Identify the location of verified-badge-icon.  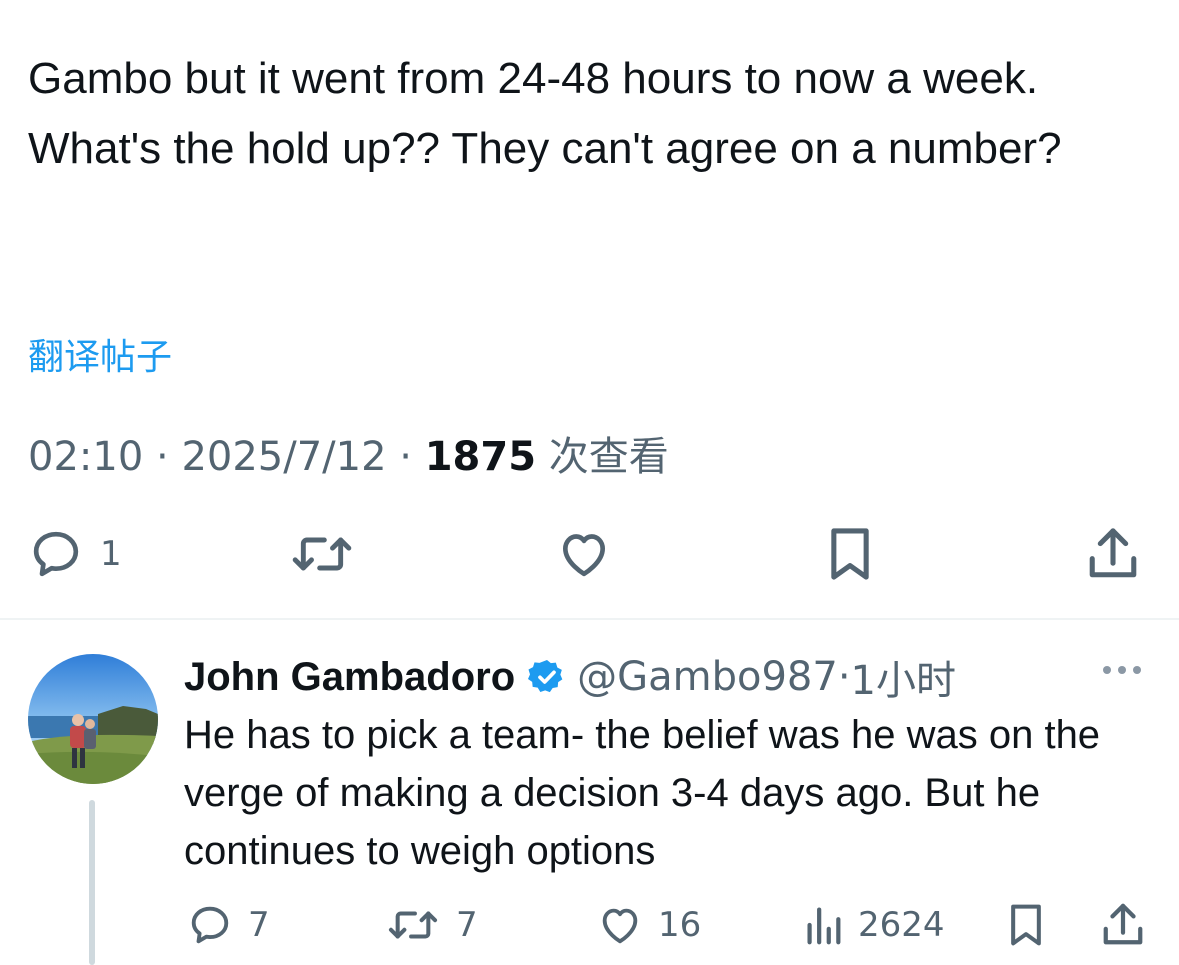
(547, 677).